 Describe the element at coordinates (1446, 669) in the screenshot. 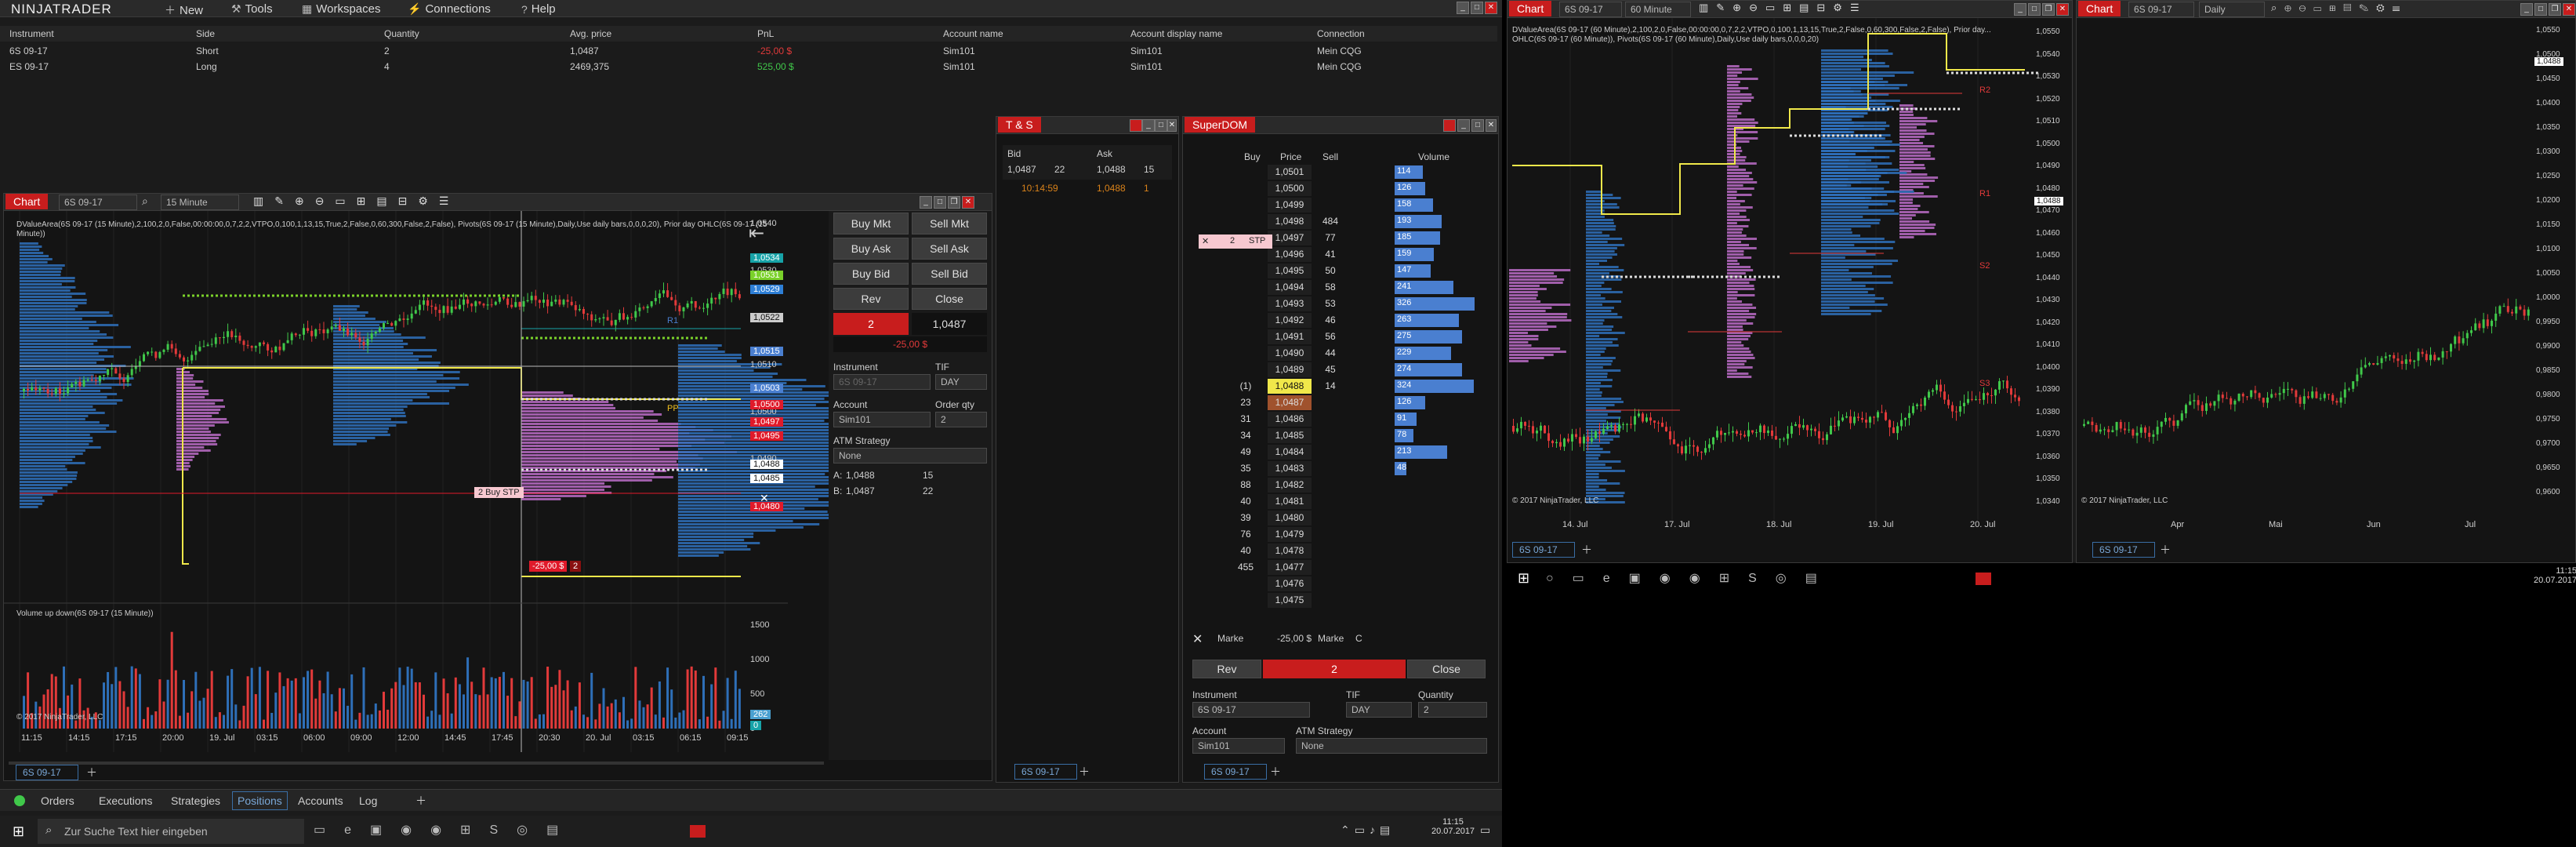

I see `close-button: Close` at that location.